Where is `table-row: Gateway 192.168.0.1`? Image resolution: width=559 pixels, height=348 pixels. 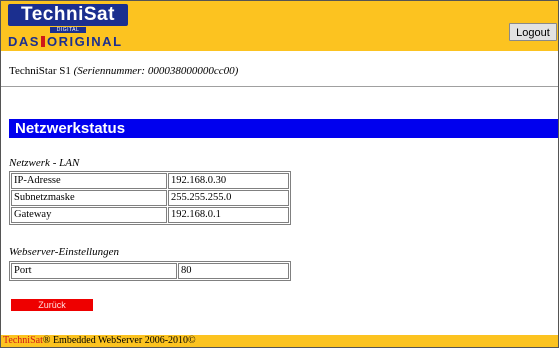
table-row: Gateway 192.168.0.1 is located at coordinates (150, 215).